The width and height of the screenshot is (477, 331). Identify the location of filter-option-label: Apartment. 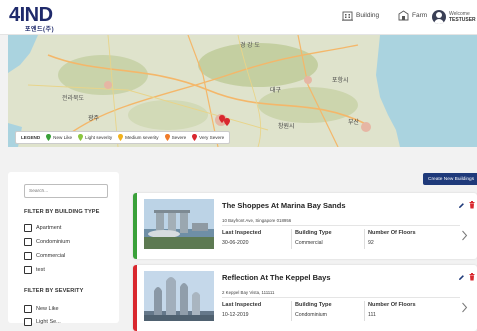
(49, 228).